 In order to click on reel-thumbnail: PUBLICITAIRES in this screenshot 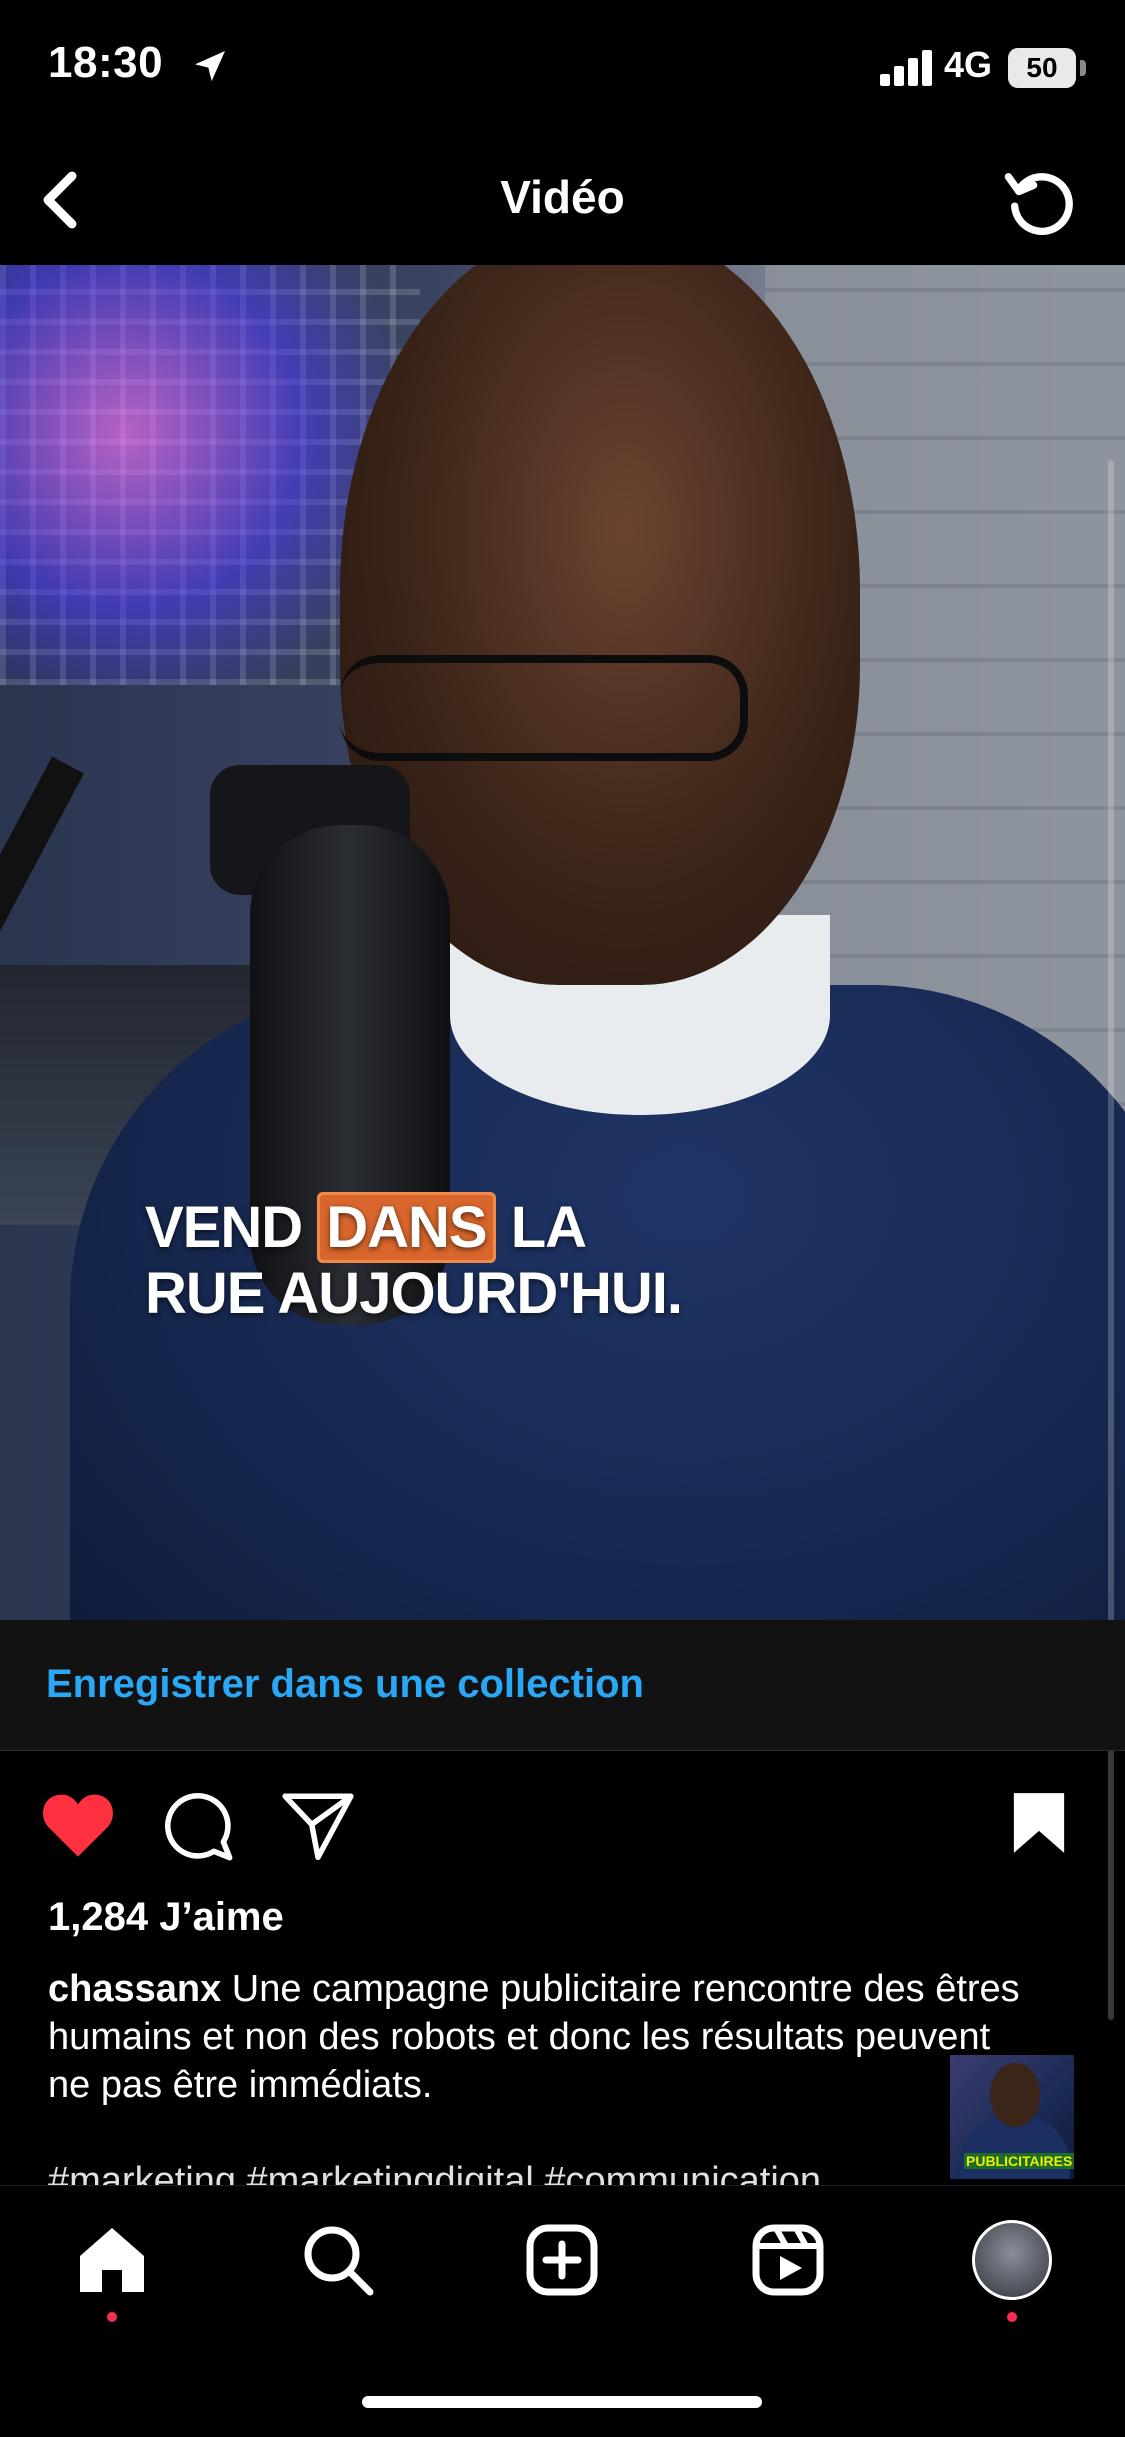, I will do `click(1012, 2117)`.